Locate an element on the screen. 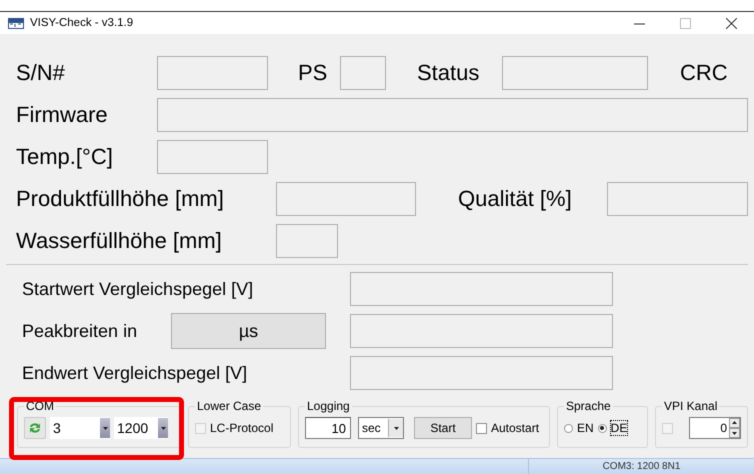 Image resolution: width=754 pixels, height=474 pixels. interval-field: 10 is located at coordinates (328, 428).